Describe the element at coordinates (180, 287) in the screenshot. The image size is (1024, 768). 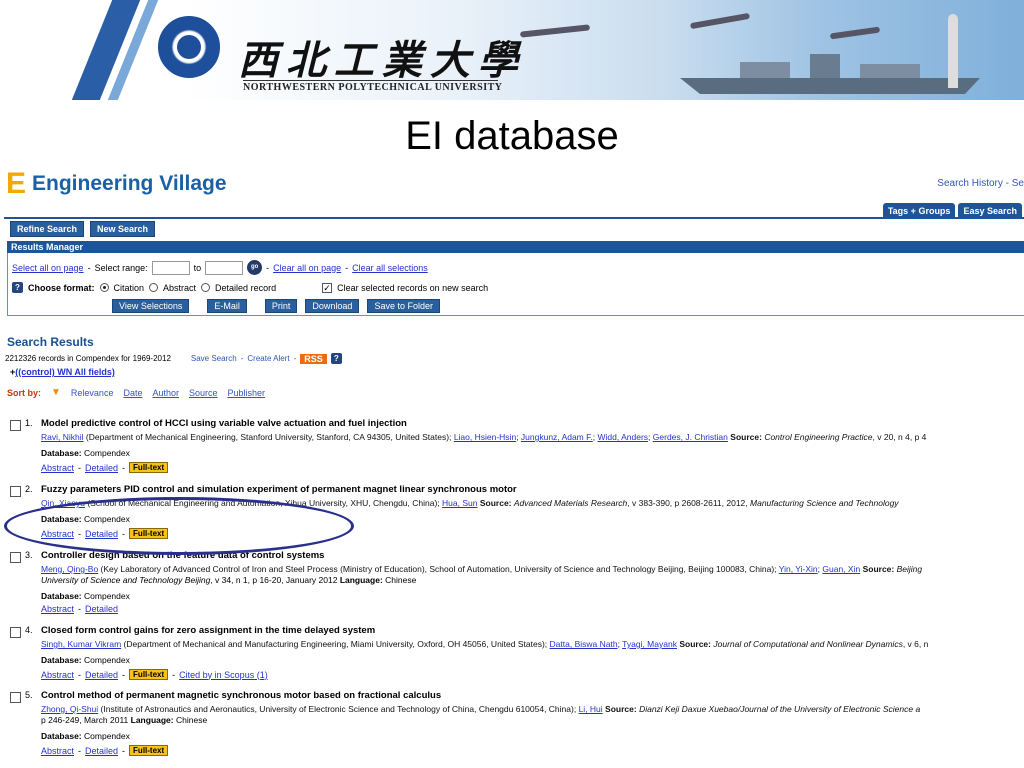
I see `abstract-label: Abstract` at that location.